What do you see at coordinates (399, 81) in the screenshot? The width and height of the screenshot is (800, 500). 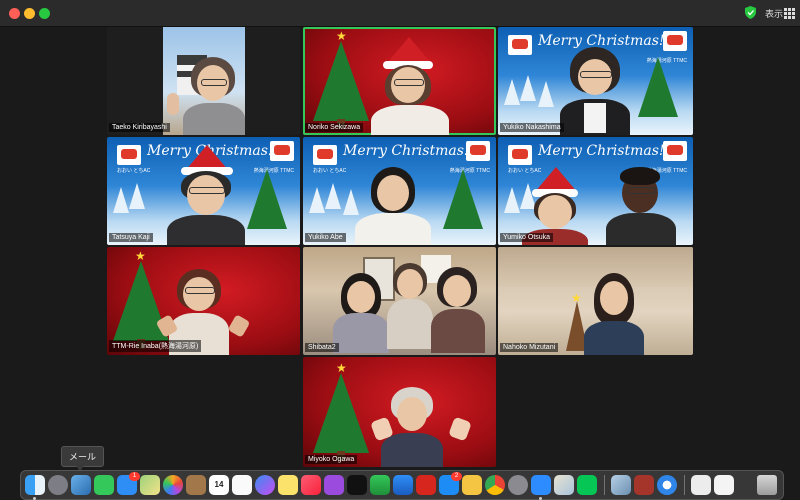 I see `video-tile-noriko: ★ Noriko Sekizawa` at bounding box center [399, 81].